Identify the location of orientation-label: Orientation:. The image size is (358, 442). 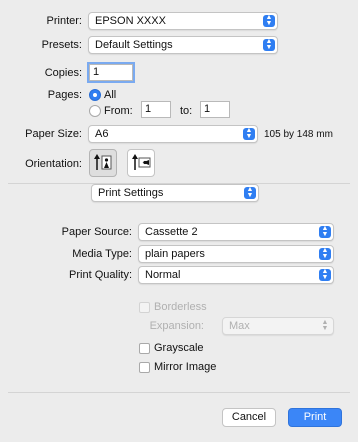
(53, 164).